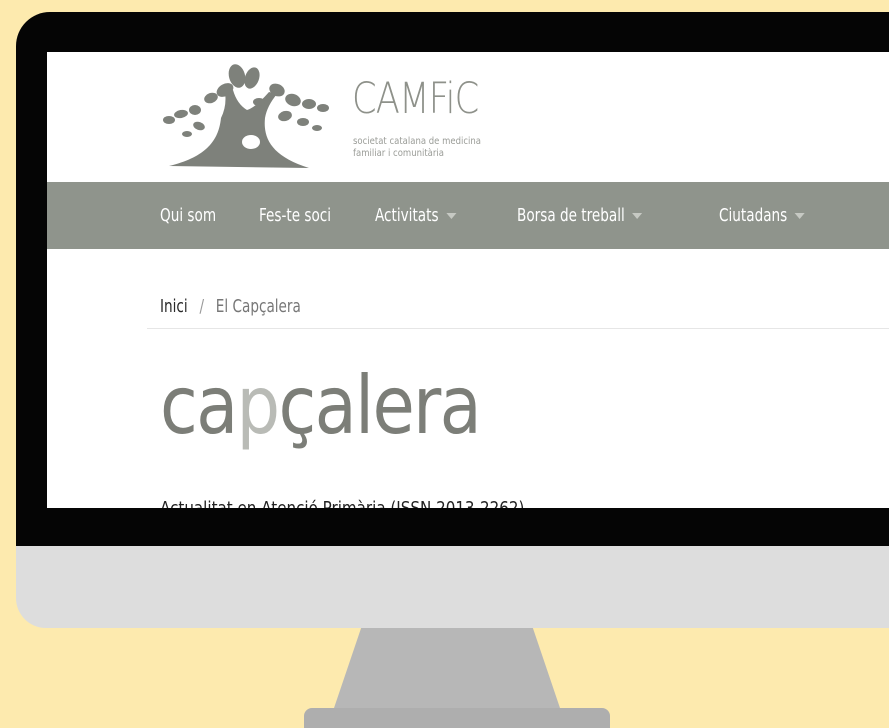 The image size is (889, 728). Describe the element at coordinates (258, 306) in the screenshot. I see `breadcrumb-current: El Capçalera` at that location.